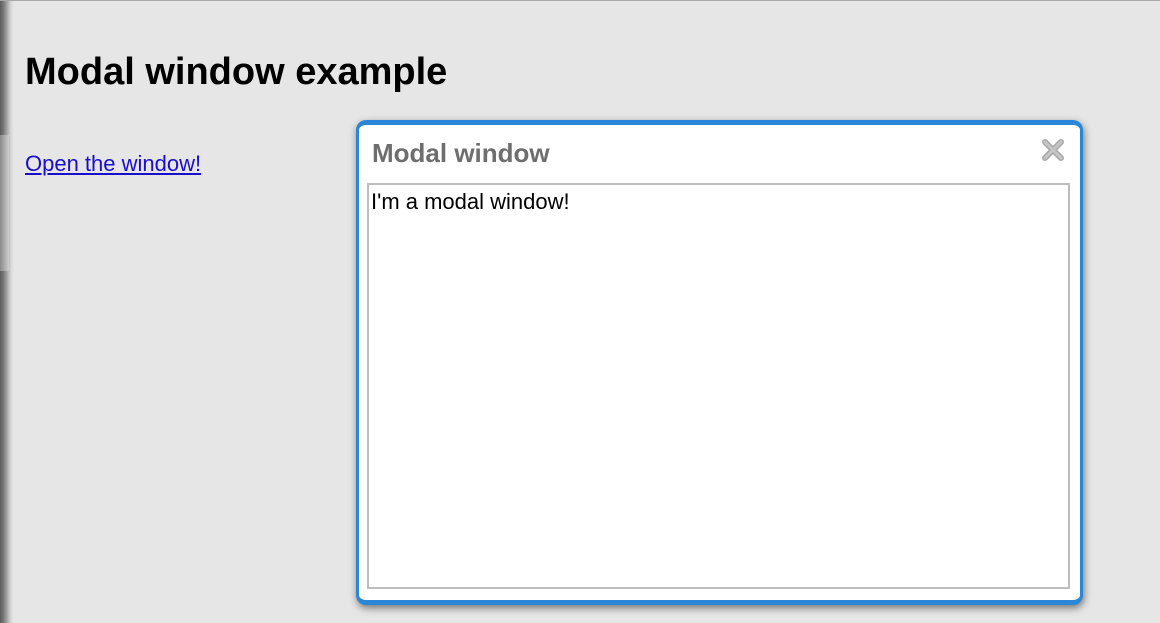 This screenshot has height=623, width=1160. I want to click on modal-message: I'm a modal window!, so click(470, 201).